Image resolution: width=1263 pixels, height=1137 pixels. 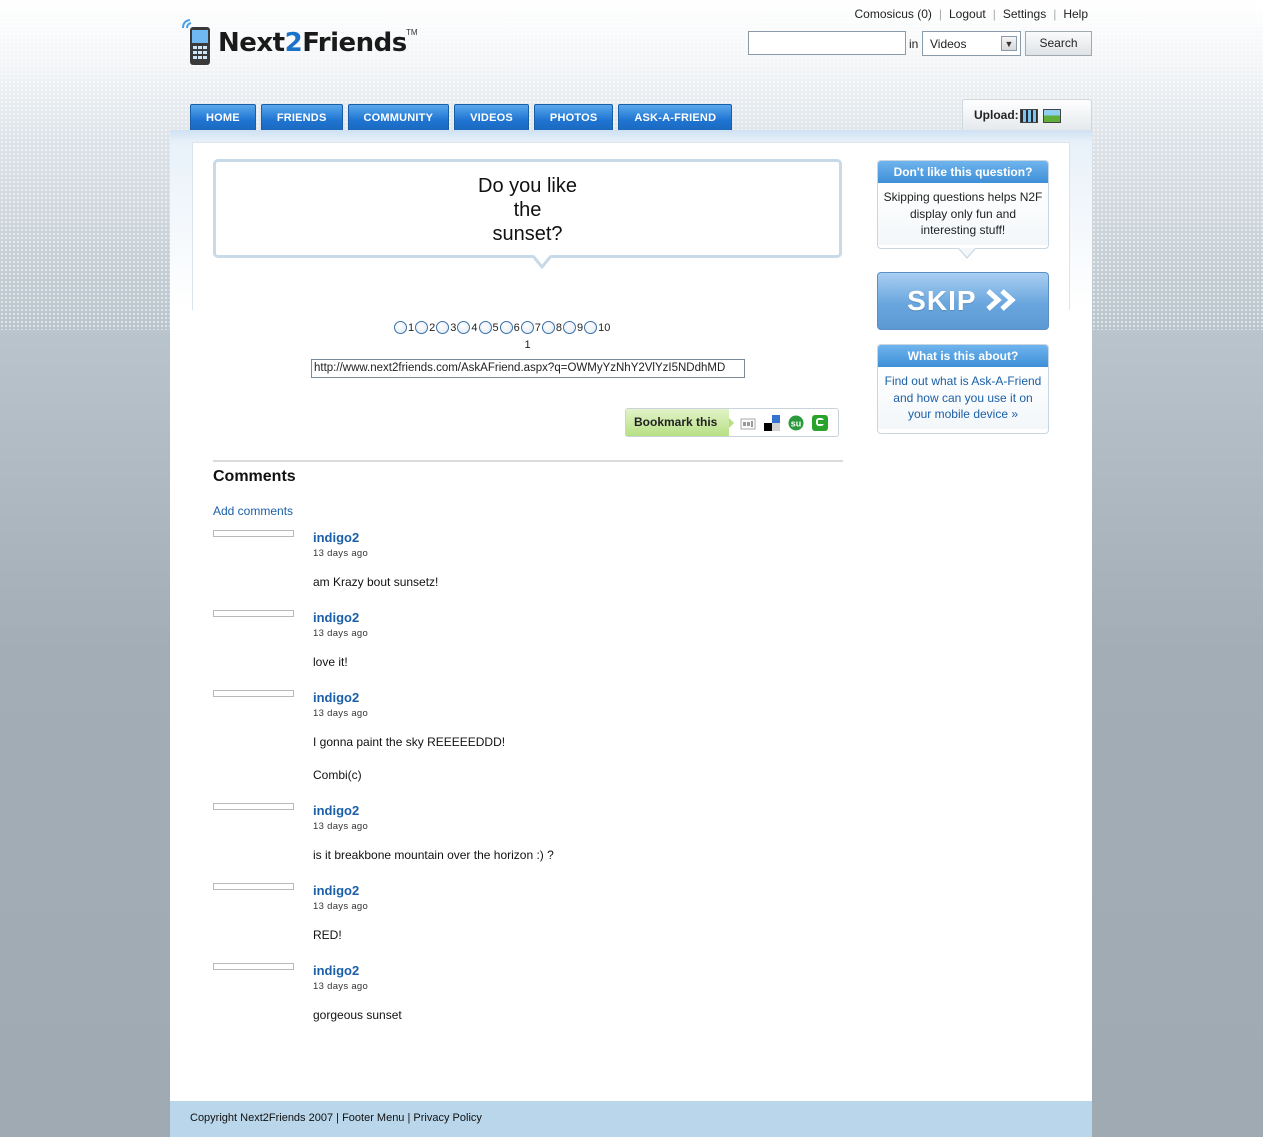 I want to click on rating-option: 4, so click(x=467, y=326).